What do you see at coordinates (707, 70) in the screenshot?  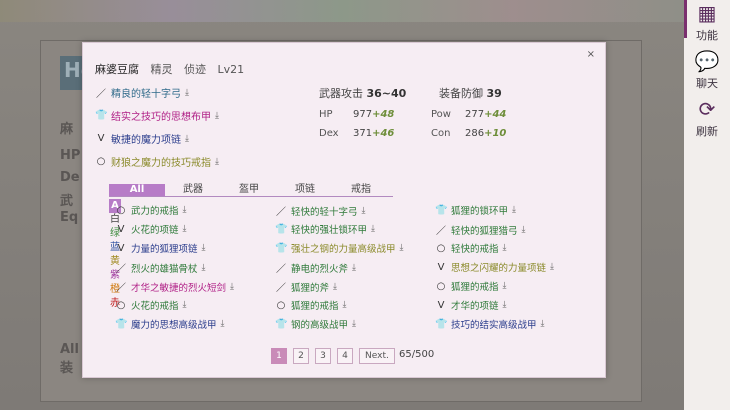 I see `rail-button-1: 💬 聊天` at bounding box center [707, 70].